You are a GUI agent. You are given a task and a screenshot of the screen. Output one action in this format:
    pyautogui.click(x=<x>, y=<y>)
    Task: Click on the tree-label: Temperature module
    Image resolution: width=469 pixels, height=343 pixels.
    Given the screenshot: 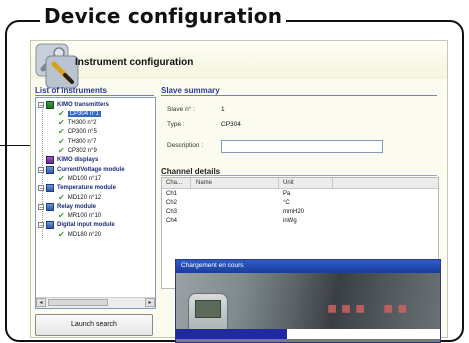 What is the action you would take?
    pyautogui.click(x=86, y=188)
    